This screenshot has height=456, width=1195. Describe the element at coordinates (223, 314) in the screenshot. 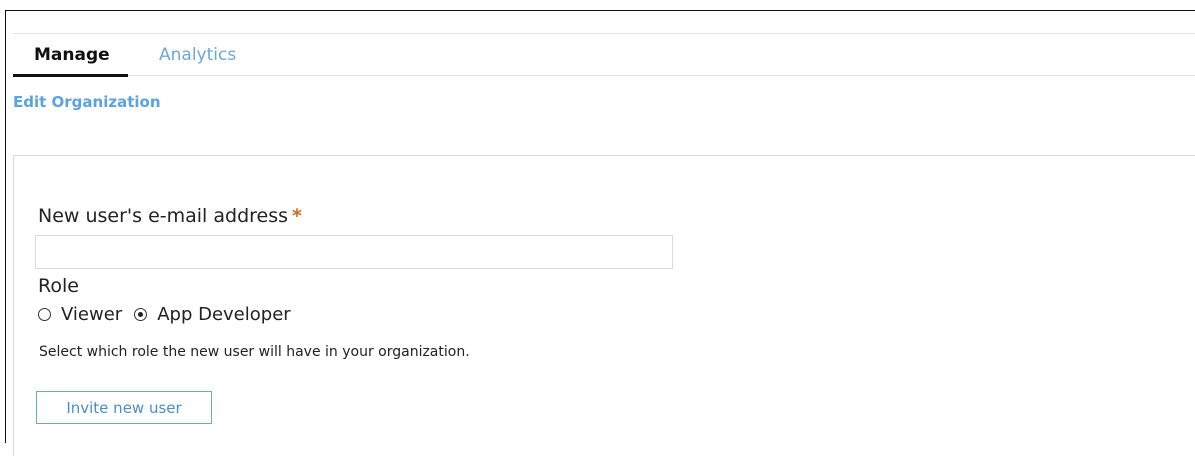

I see `app-developer-radio-label: App Developer` at that location.